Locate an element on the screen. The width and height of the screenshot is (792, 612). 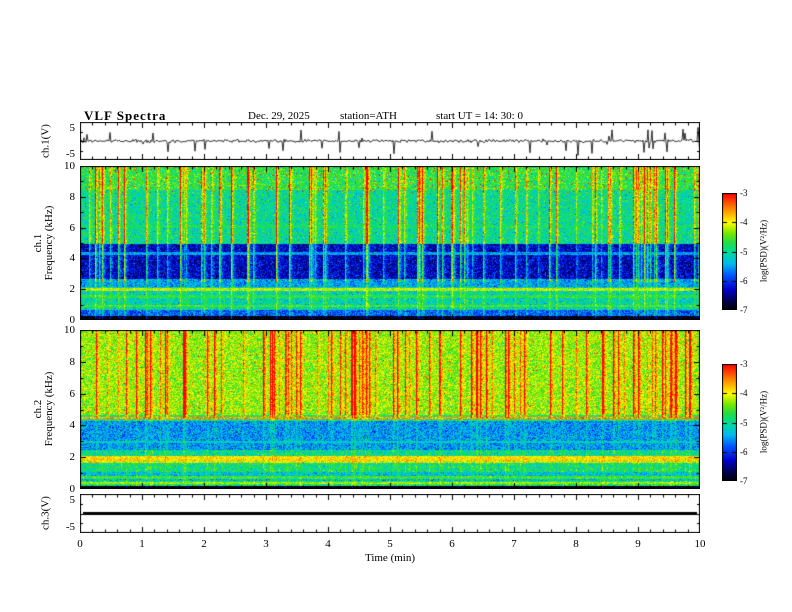
ch1-voltage-ylabel: ch.1(V) is located at coordinates (45, 141).